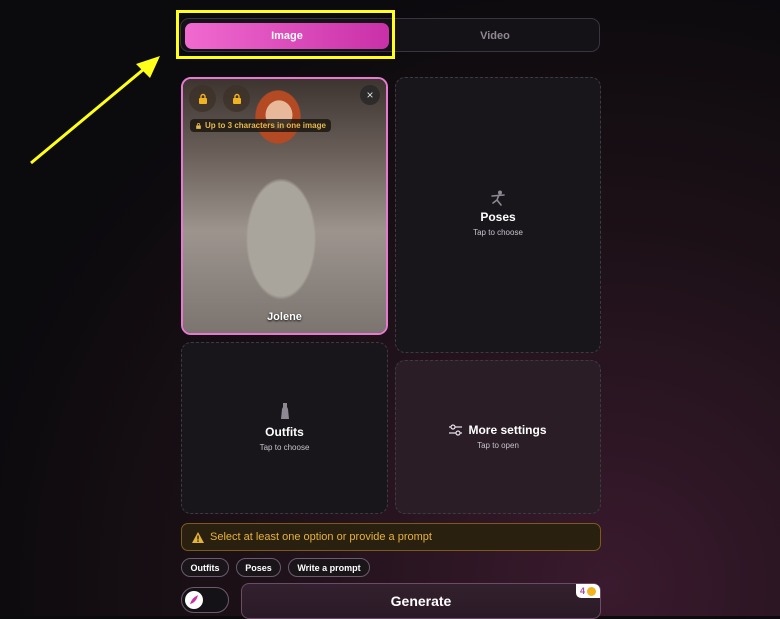  I want to click on chip-outfits: Outfits, so click(205, 567).